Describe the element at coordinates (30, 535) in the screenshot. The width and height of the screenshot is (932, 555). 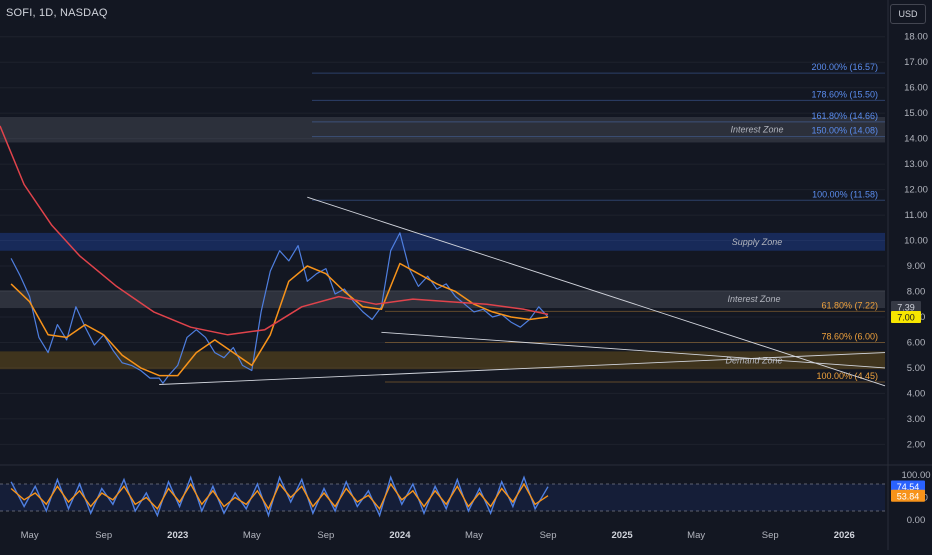
I see `x-tick-label-0: May` at that location.